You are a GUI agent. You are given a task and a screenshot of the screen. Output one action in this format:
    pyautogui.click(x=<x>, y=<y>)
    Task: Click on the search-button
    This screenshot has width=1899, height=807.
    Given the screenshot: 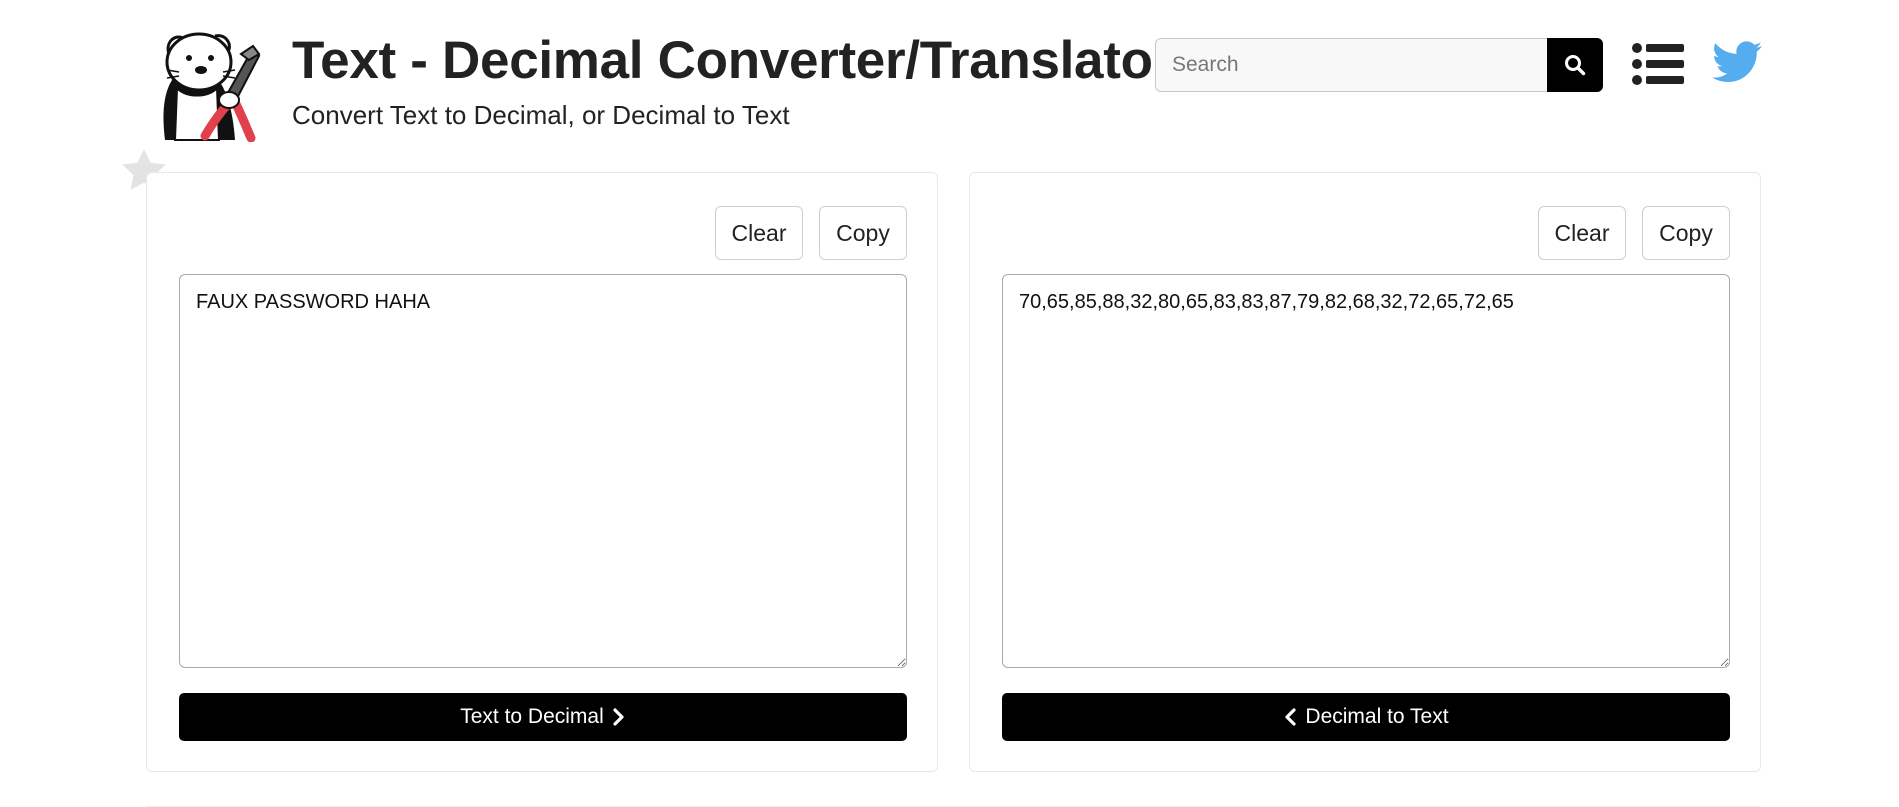 What is the action you would take?
    pyautogui.click(x=1575, y=65)
    